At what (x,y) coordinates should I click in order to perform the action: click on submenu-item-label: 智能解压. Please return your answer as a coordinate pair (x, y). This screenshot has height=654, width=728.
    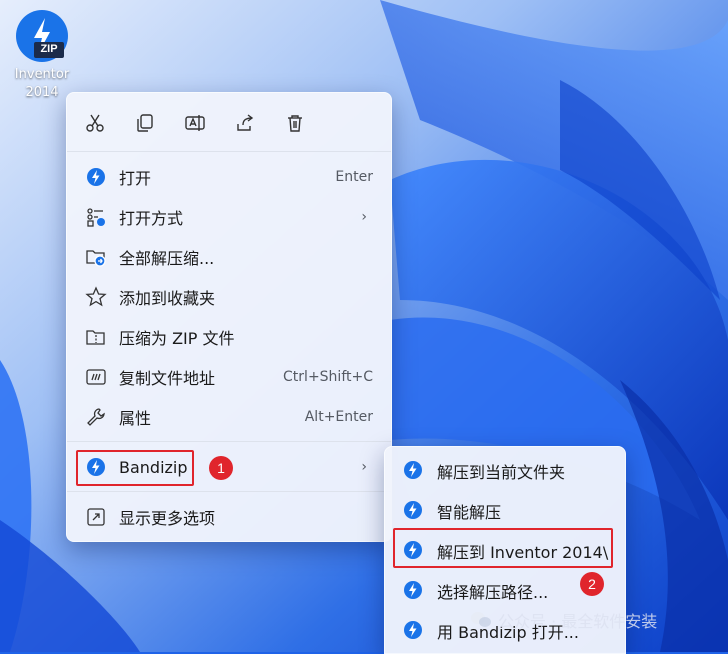
    Looking at the image, I should click on (469, 512).